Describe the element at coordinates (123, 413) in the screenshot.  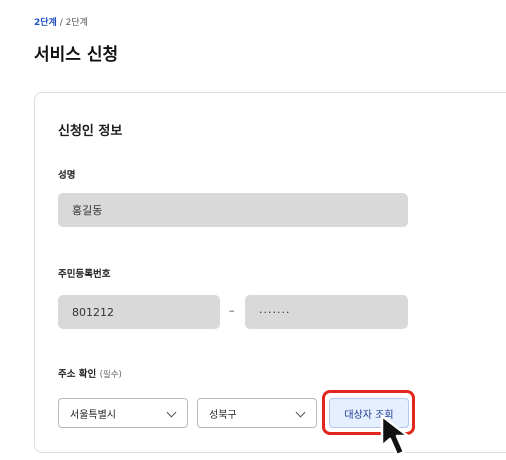
I see `city-select: 서울특별시` at that location.